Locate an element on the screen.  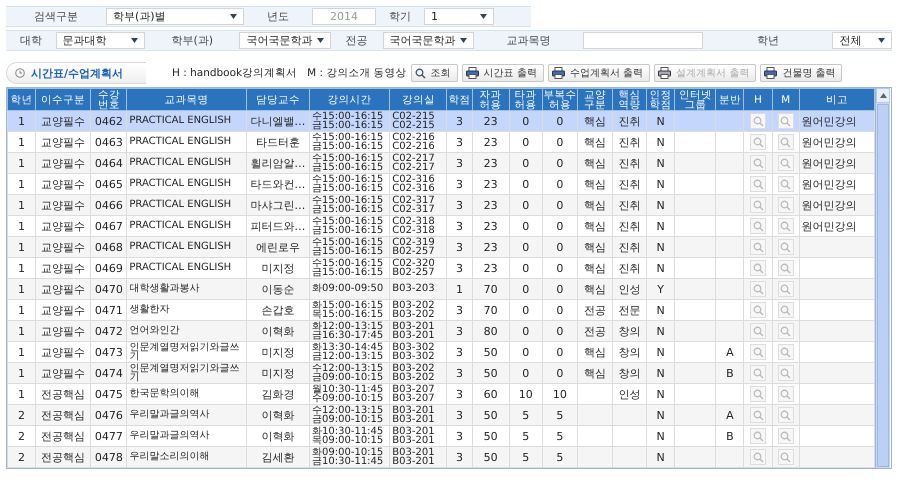
input-field is located at coordinates (643, 40).